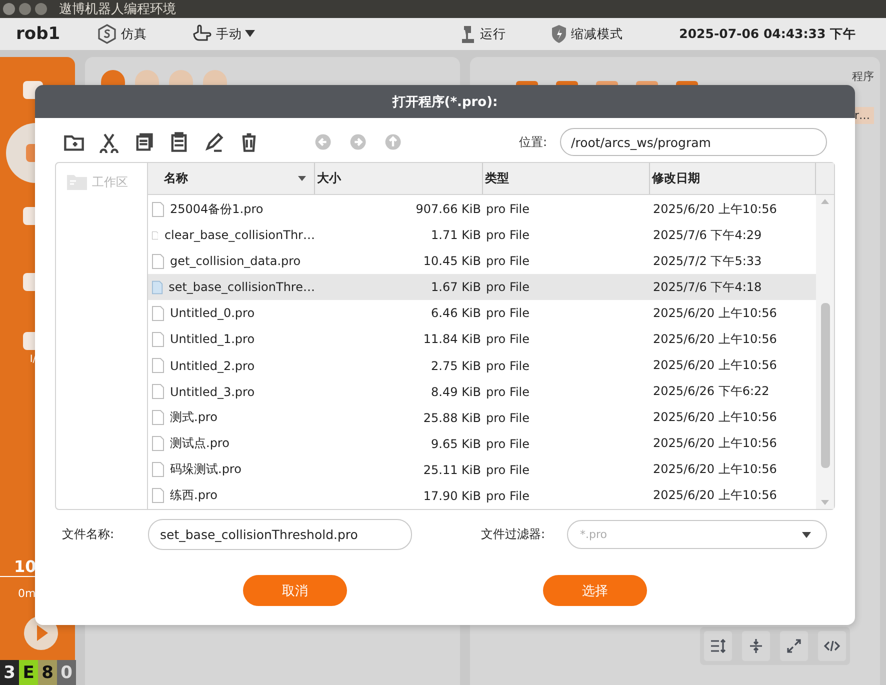 The height and width of the screenshot is (685, 886). Describe the element at coordinates (202, 34) in the screenshot. I see `hand-icon` at that location.